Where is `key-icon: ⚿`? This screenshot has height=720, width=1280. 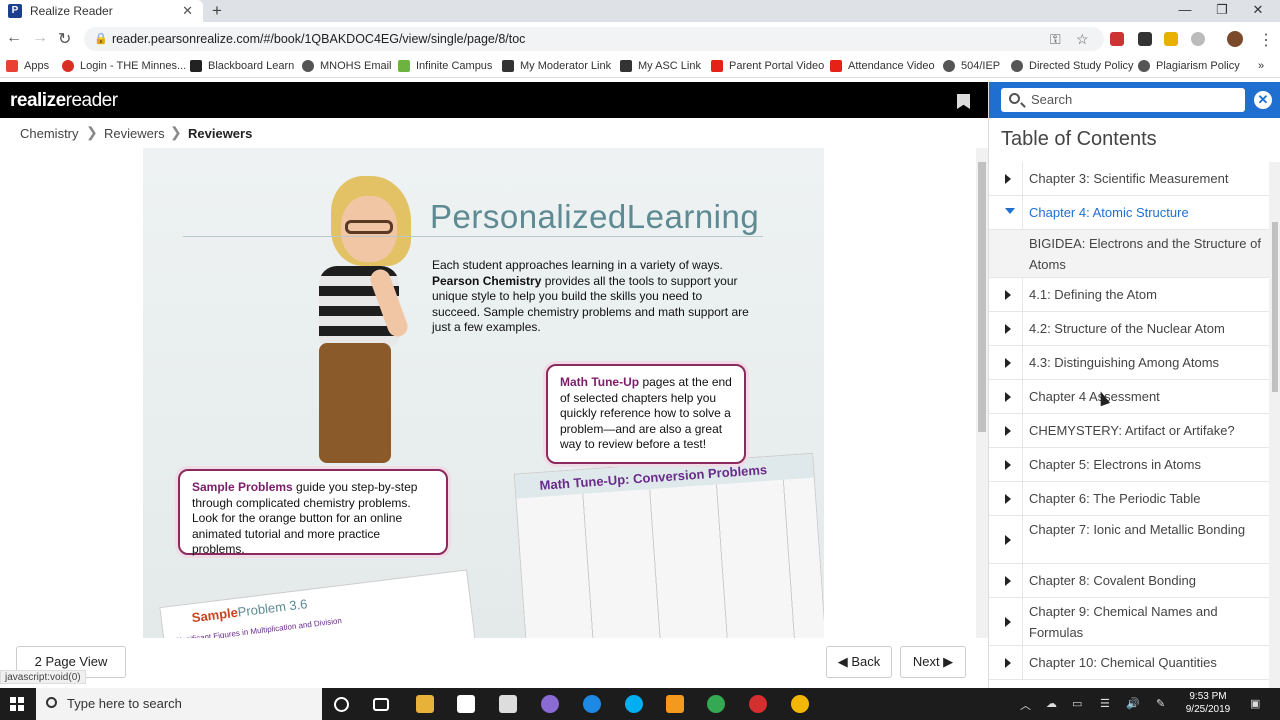
key-icon: ⚿ is located at coordinates (1055, 39).